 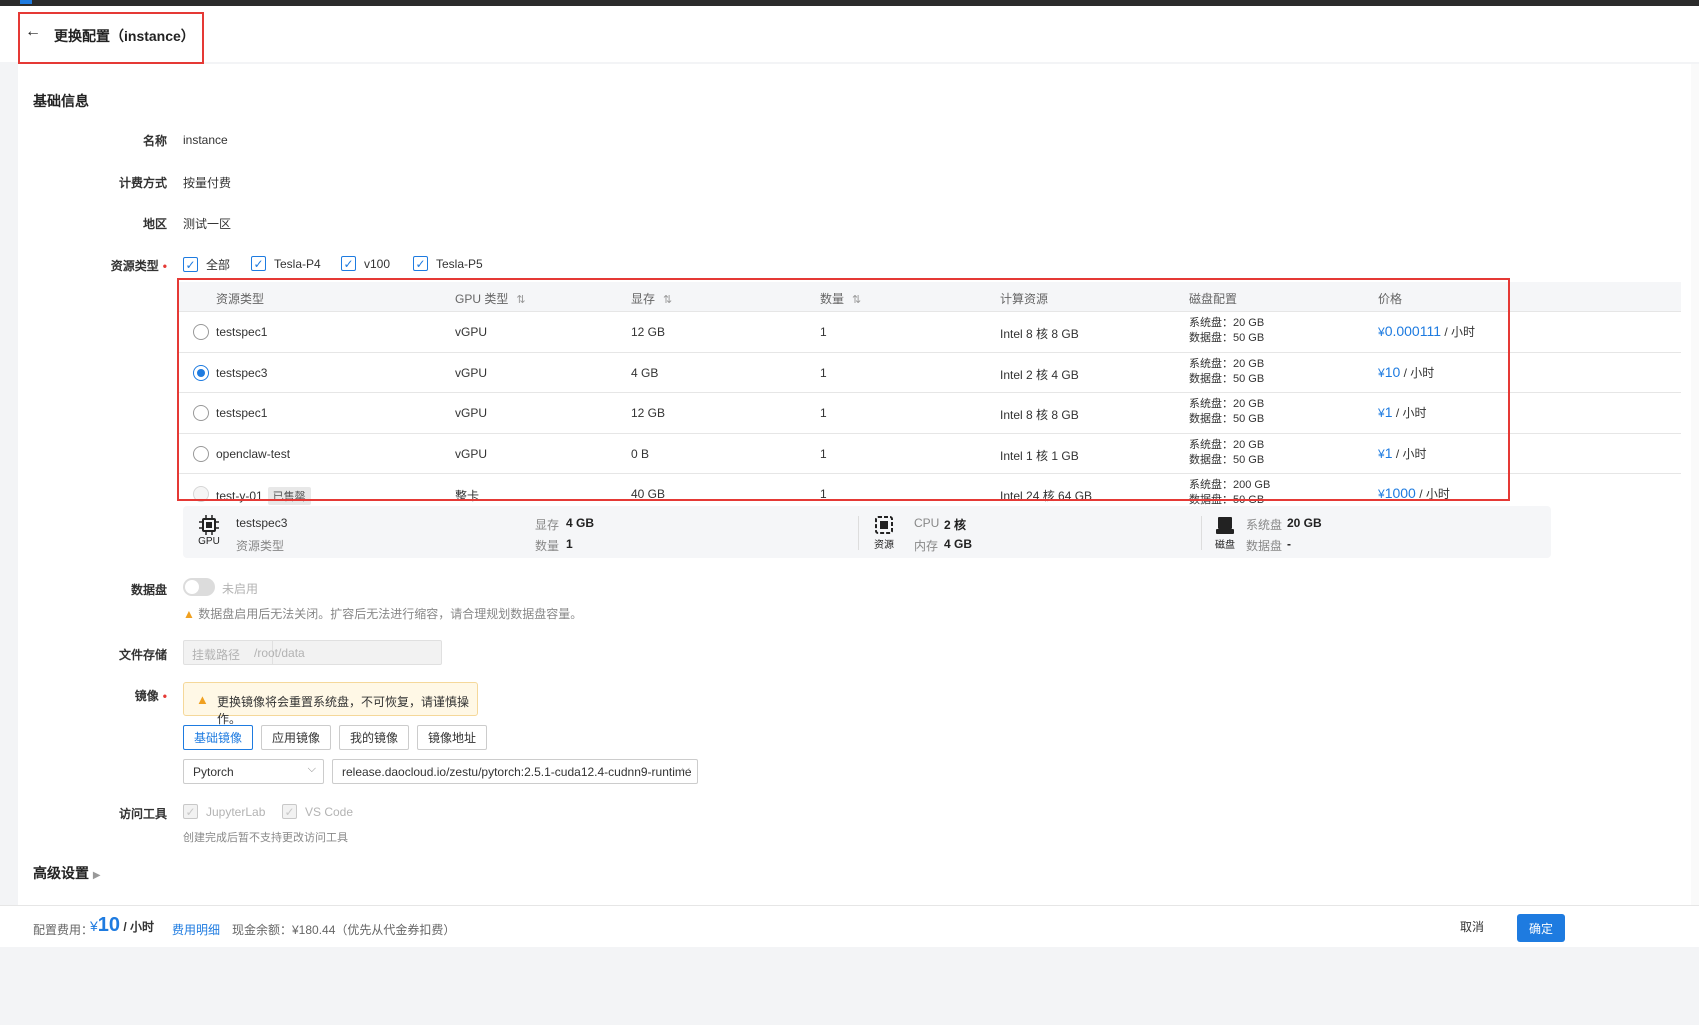 What do you see at coordinates (547, 525) in the screenshot?
I see `summary-vram-label: 显存` at bounding box center [547, 525].